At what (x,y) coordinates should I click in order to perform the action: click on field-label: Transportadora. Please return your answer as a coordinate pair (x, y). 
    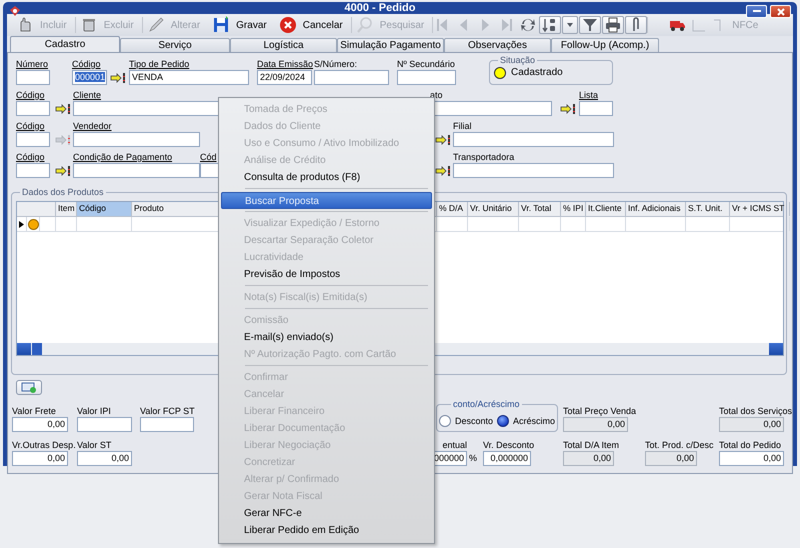
    Looking at the image, I should click on (483, 157).